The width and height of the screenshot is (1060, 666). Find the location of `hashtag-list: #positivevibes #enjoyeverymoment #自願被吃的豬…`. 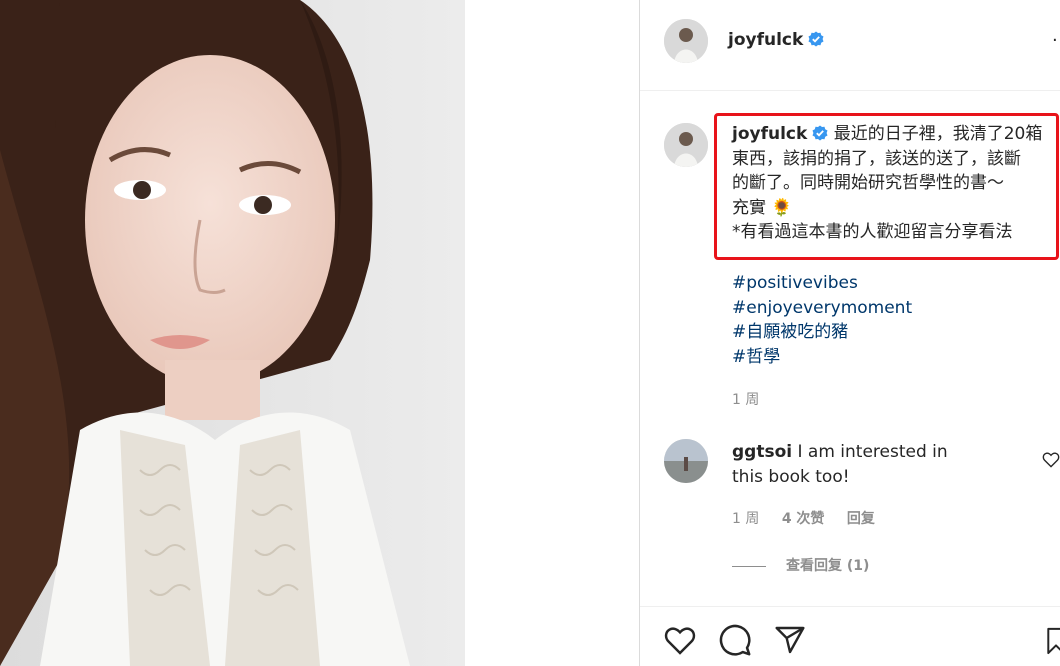

hashtag-list: #positivevibes #enjoyeverymoment #自願被吃的豬… is located at coordinates (822, 320).